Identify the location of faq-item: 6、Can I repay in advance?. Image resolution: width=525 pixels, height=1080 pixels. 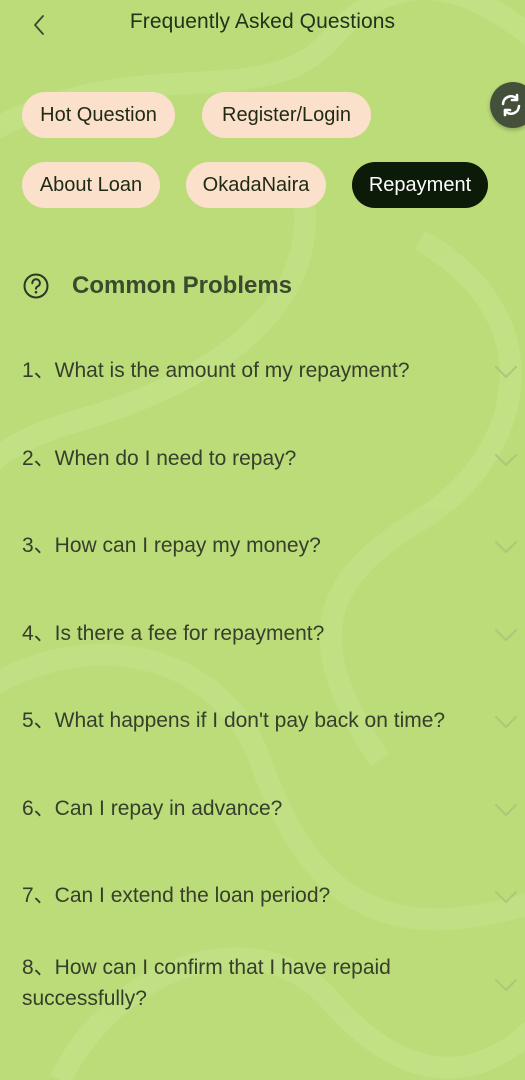
(262, 813).